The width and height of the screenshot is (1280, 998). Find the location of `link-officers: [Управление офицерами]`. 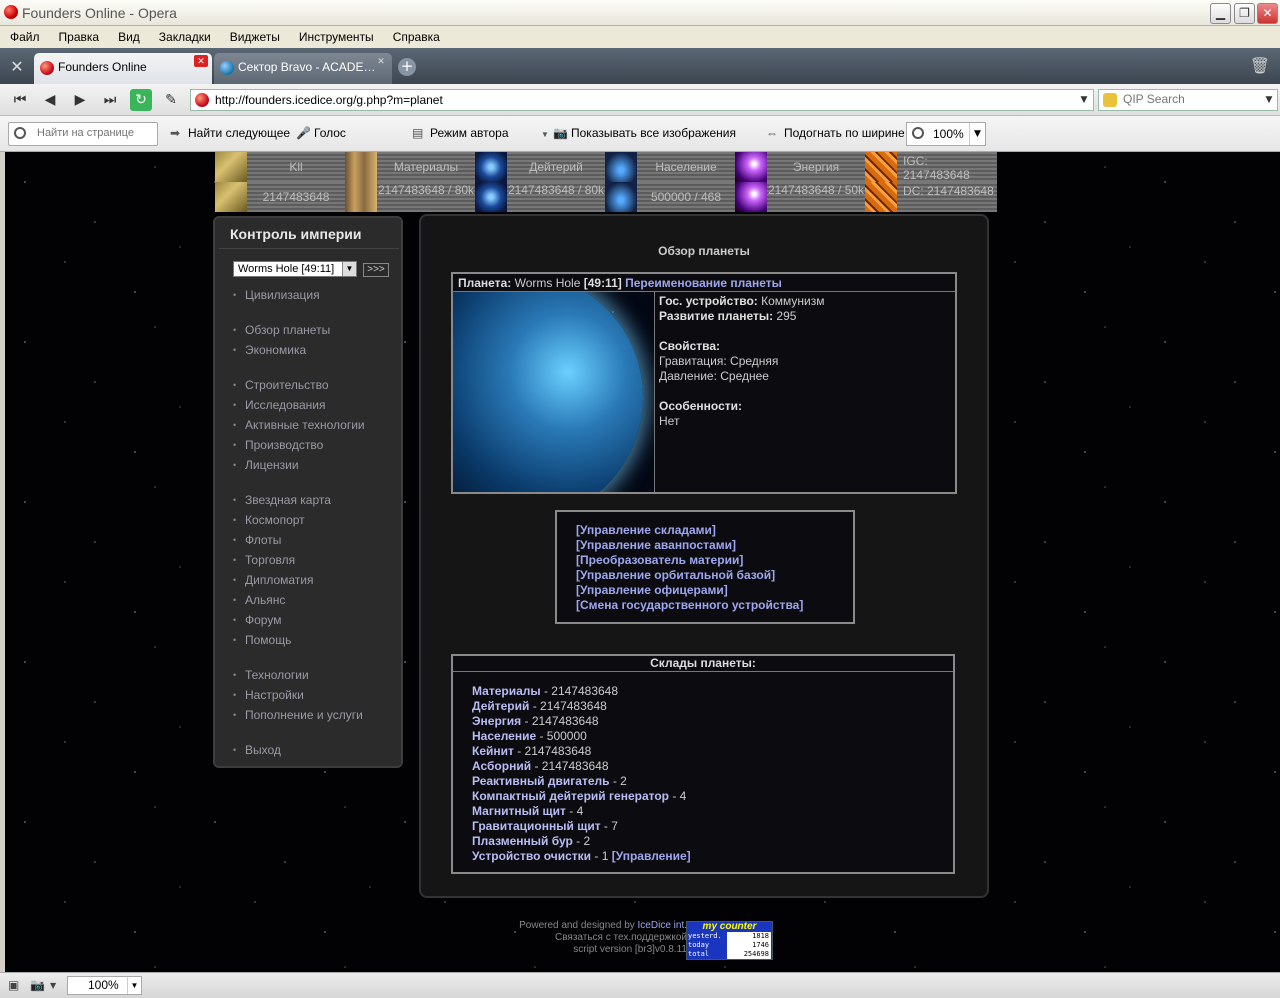

link-officers: [Управление офицерами] is located at coordinates (714, 590).